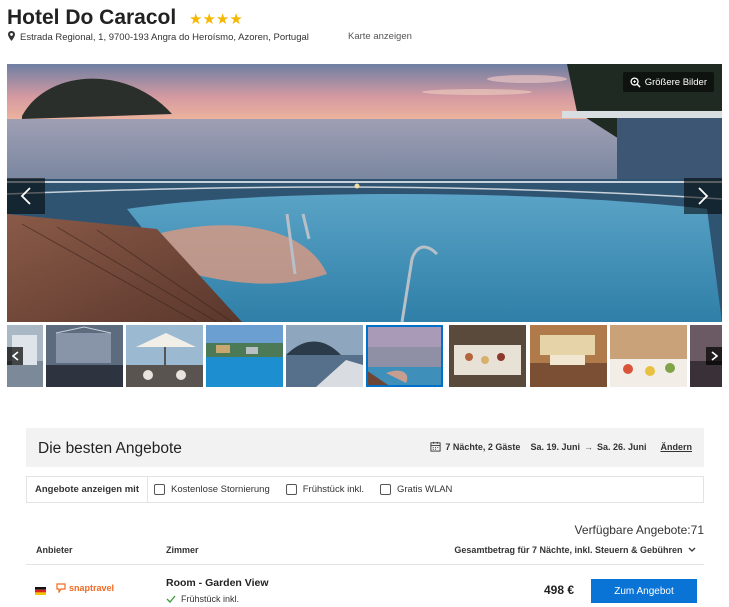 Image resolution: width=729 pixels, height=607 pixels. What do you see at coordinates (54, 550) in the screenshot?
I see `column-provider: Anbieter` at bounding box center [54, 550].